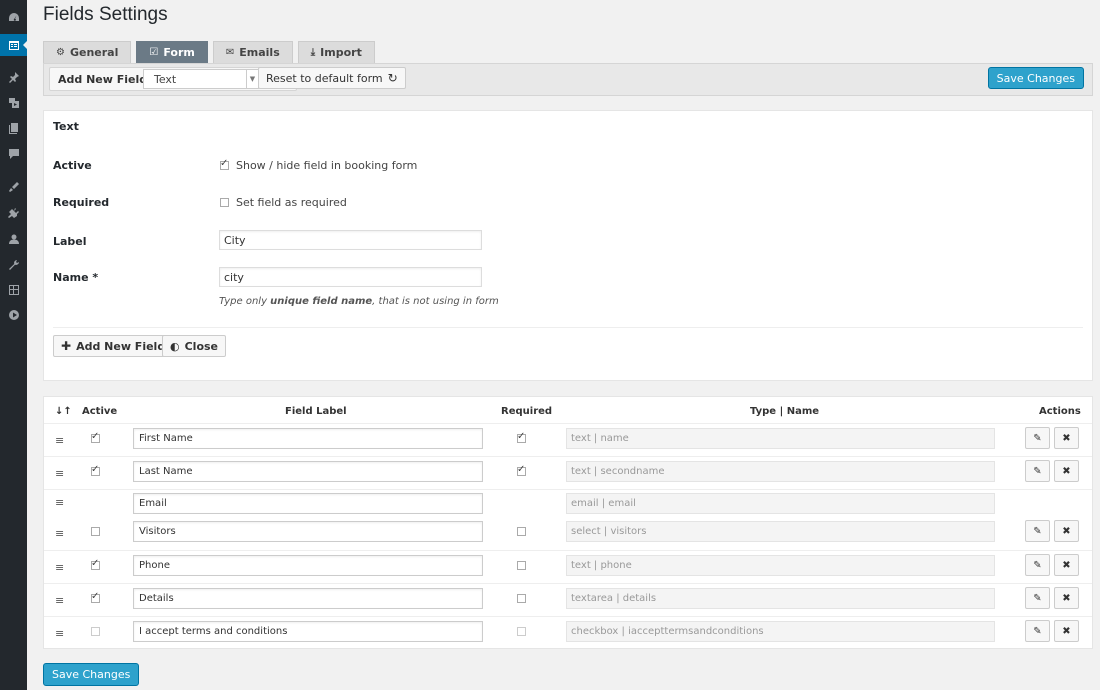 This screenshot has width=1100, height=690. Describe the element at coordinates (60, 52) in the screenshot. I see `gear-icon: ⚙` at that location.